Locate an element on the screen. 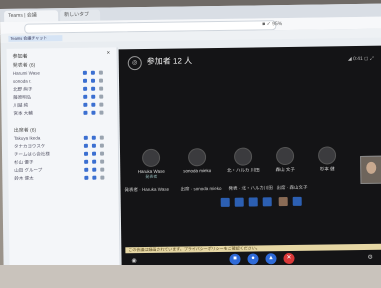 This screenshot has width=381, height=288. strip-label: 出席 · sonoda mieko is located at coordinates (201, 188).